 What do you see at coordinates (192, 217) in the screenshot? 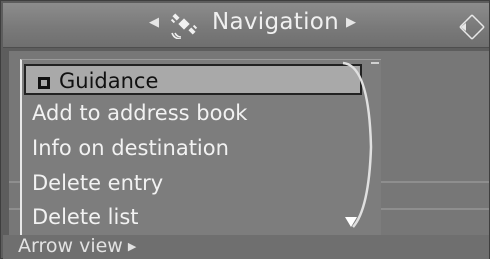
I see `menu-item-delete-list: Delete list` at bounding box center [192, 217].